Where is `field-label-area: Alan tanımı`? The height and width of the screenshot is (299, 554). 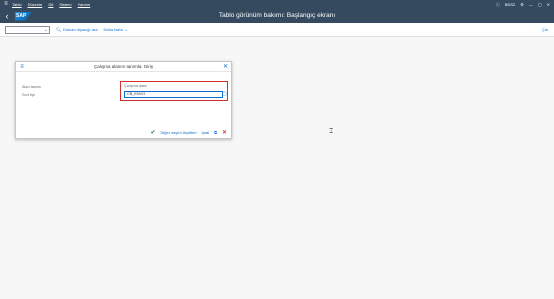 field-label-area: Alan tanımı is located at coordinates (32, 87).